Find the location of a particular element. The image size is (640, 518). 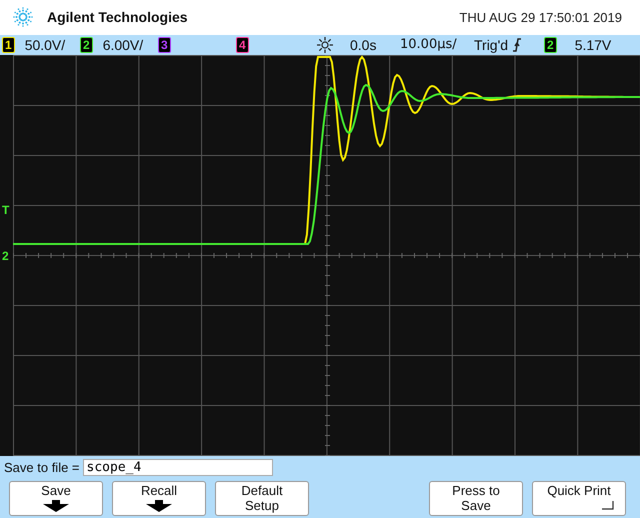

date-time: THU AUG 29 17:50:01 2019 is located at coordinates (540, 17).